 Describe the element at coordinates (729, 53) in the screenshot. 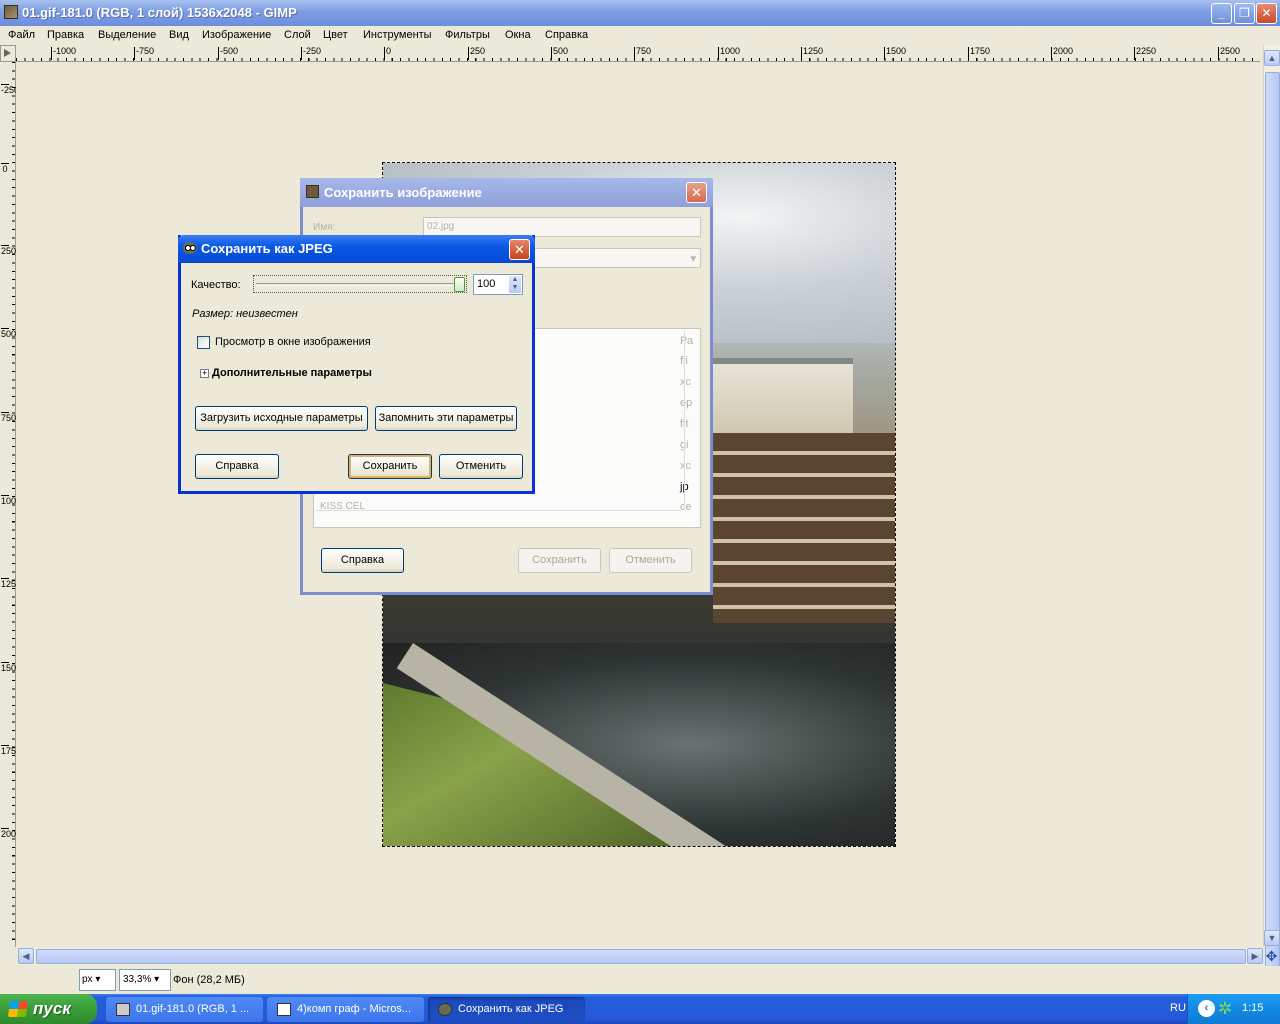

I see `ruler-h-label: 1000` at that location.